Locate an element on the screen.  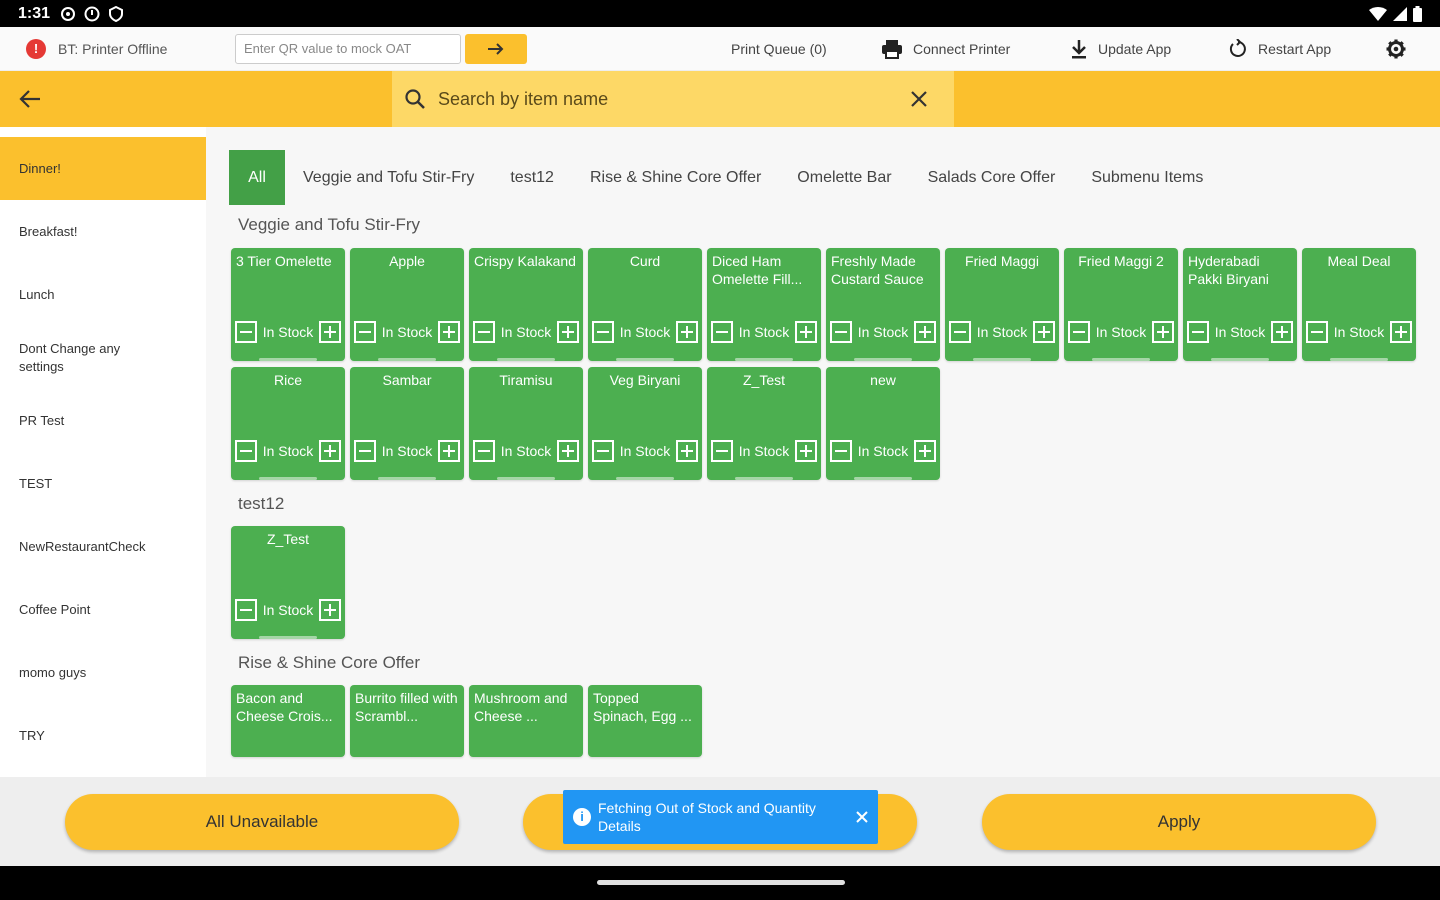
update-app-button: Update App is located at coordinates (1120, 49).